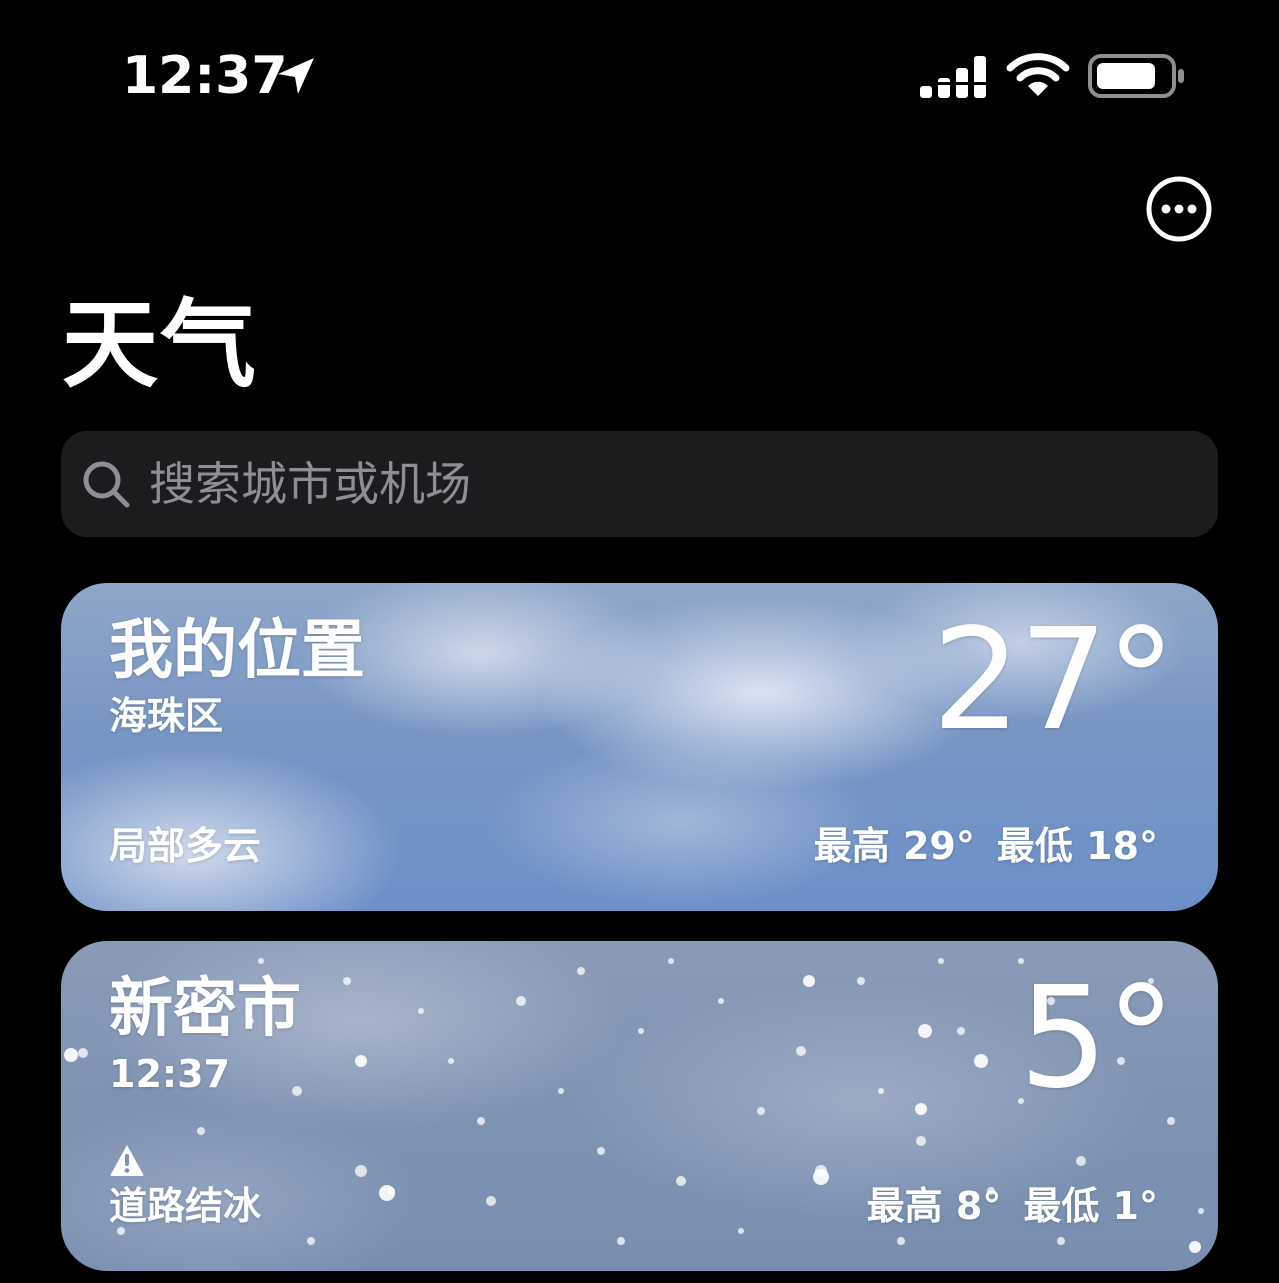 The height and width of the screenshot is (1283, 1279). Describe the element at coordinates (1097, 1038) in the screenshot. I see `card-temperature: 5°` at that location.